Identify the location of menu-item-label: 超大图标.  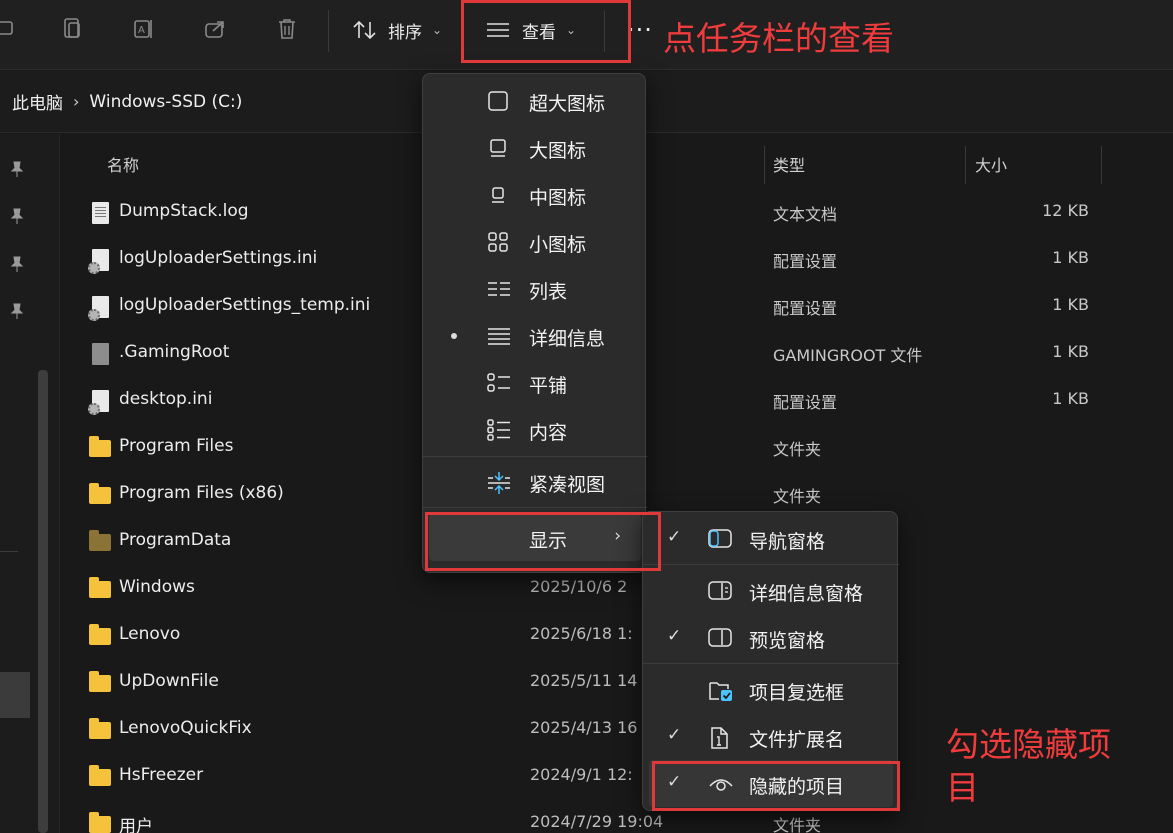
(567, 104).